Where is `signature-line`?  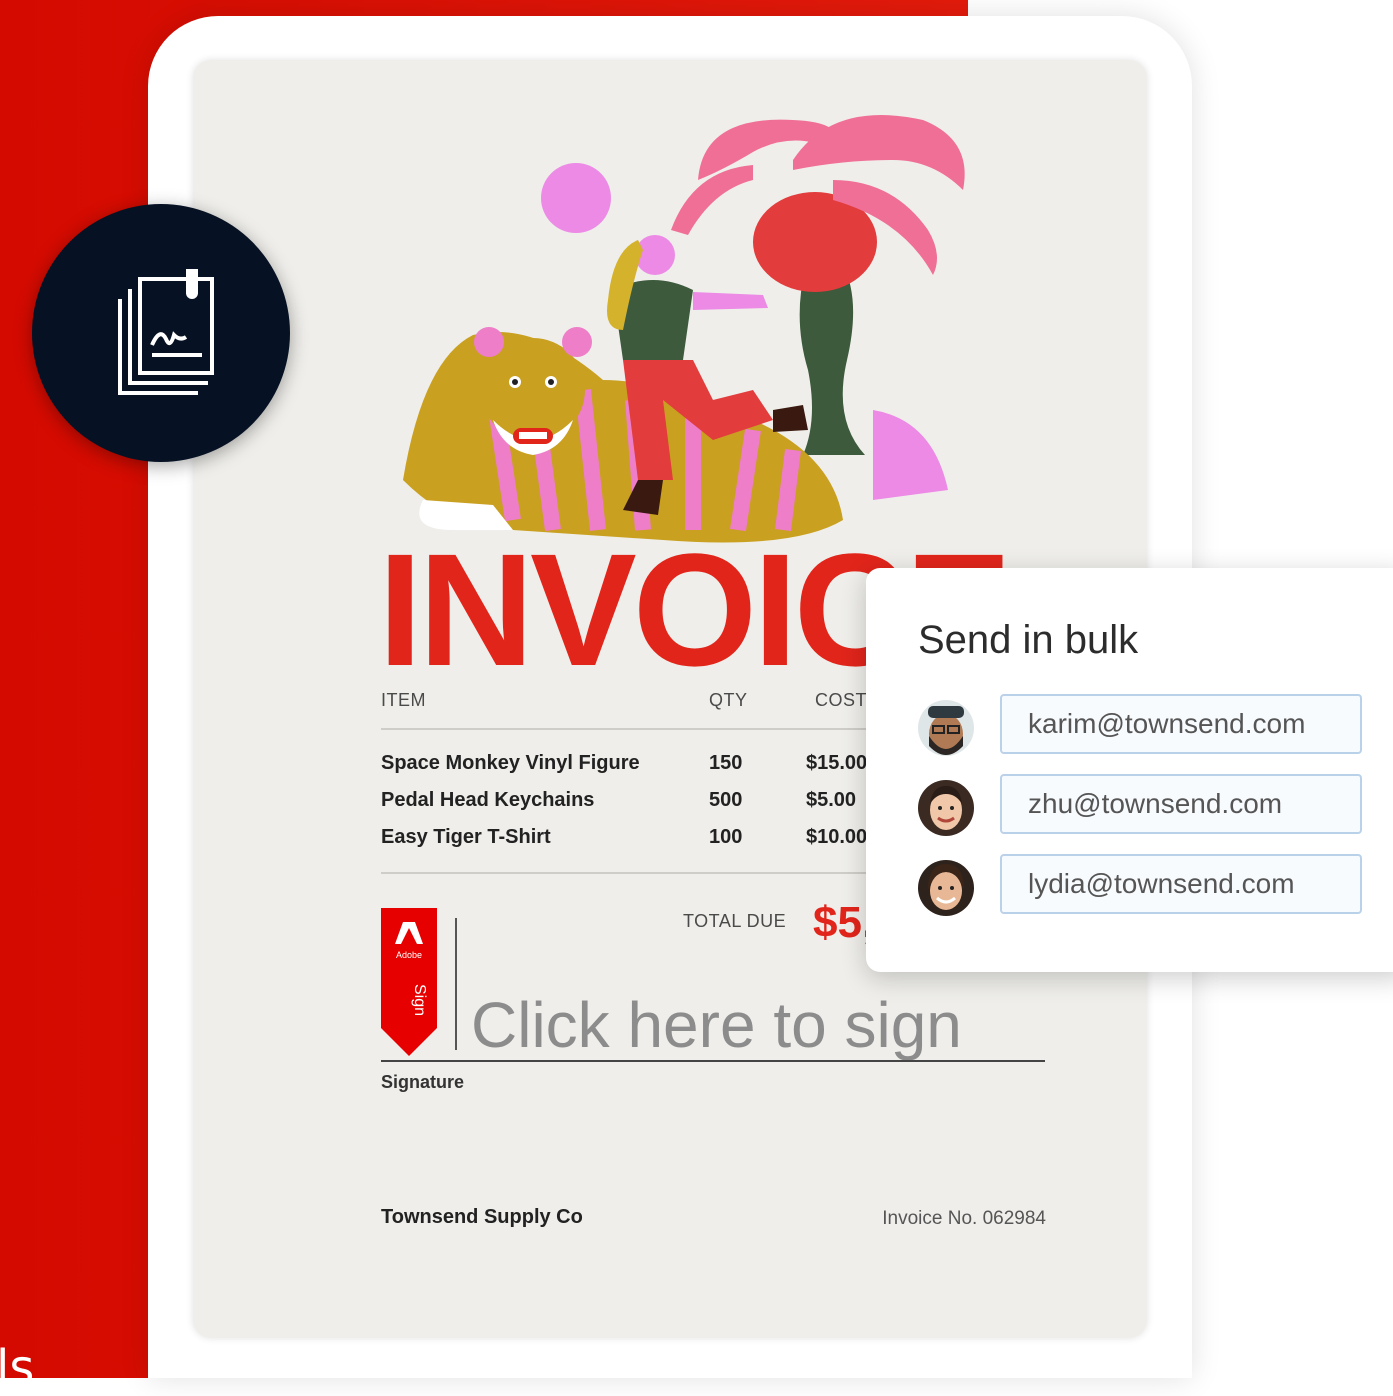 signature-line is located at coordinates (713, 1061).